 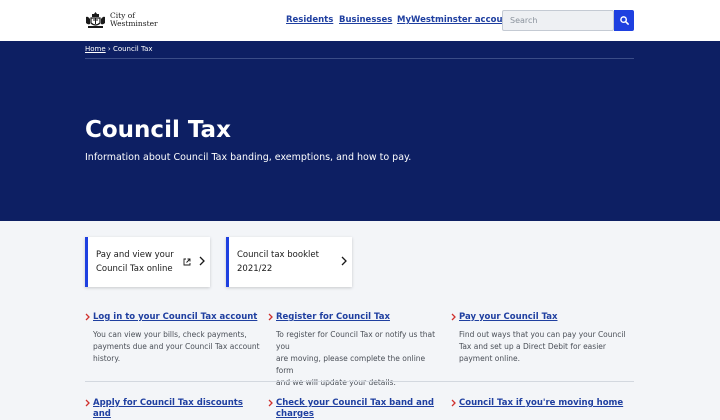 I want to click on search-button, so click(x=624, y=20).